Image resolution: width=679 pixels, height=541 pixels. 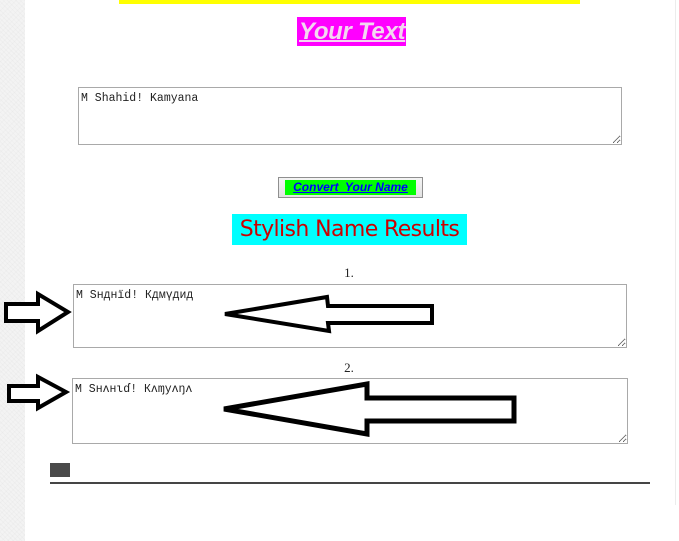 I want to click on footer-block, so click(x=60, y=470).